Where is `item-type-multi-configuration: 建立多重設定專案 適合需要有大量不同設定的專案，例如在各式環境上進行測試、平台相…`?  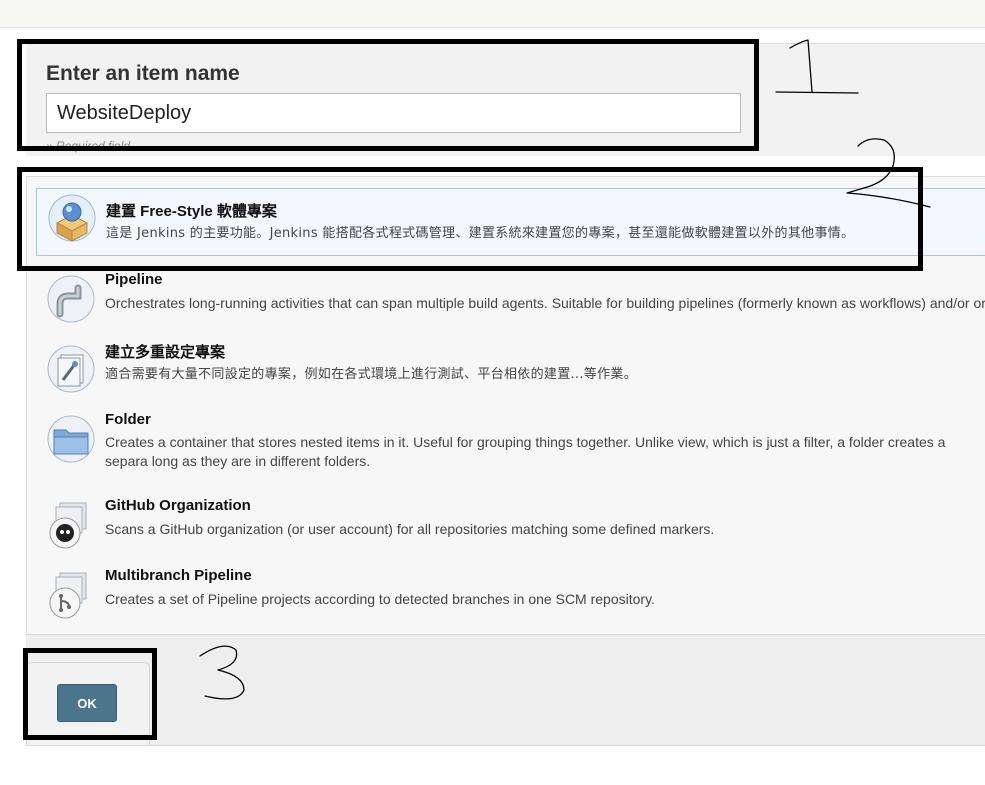
item-type-multi-configuration: 建立多重設定專案 適合需要有大量不同設定的專案，例如在各式環境上進行測試、平台相… is located at coordinates (510, 370).